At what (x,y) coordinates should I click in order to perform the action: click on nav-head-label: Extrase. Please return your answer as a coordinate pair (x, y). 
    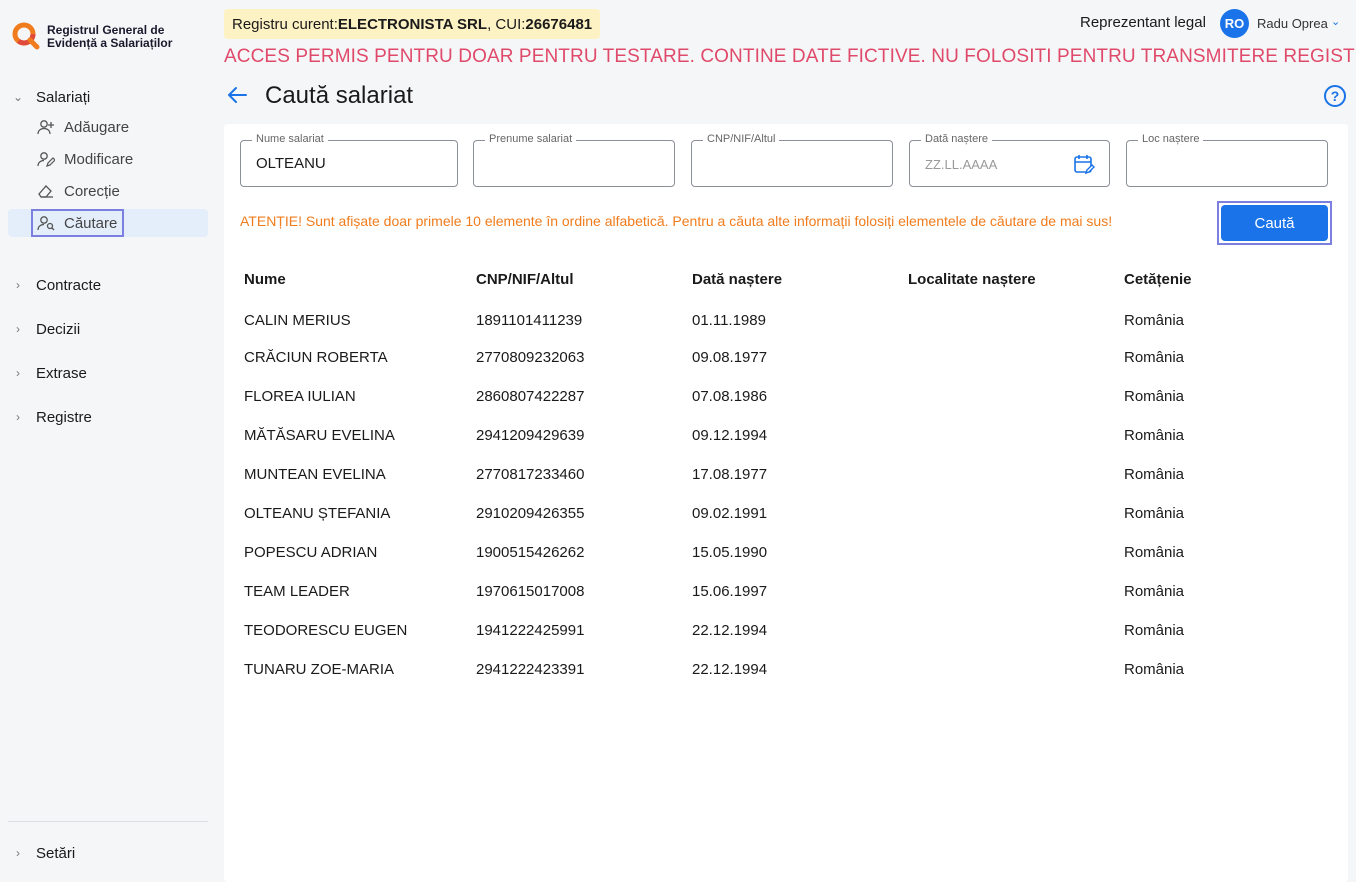
    Looking at the image, I should click on (61, 373).